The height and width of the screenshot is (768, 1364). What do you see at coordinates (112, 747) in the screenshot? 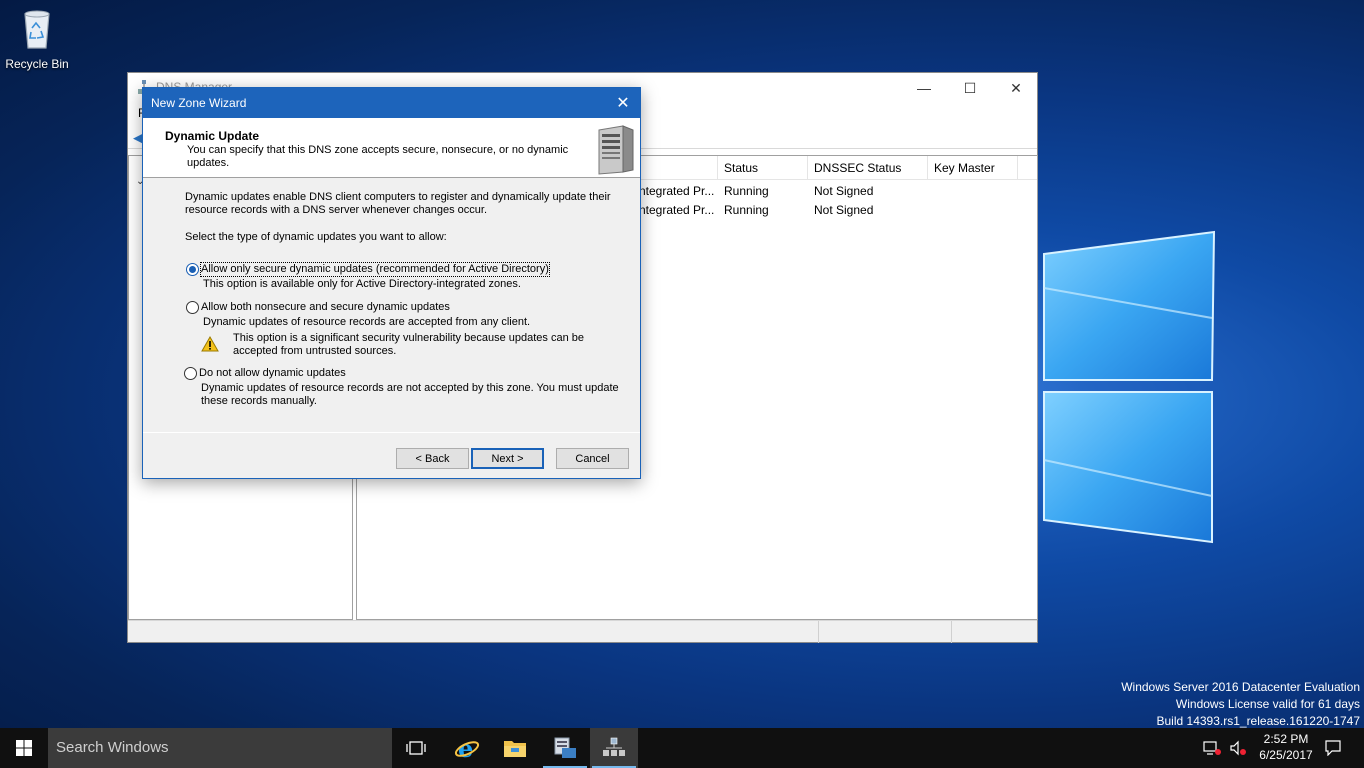
I see `search-placeholder: Search Windows` at bounding box center [112, 747].